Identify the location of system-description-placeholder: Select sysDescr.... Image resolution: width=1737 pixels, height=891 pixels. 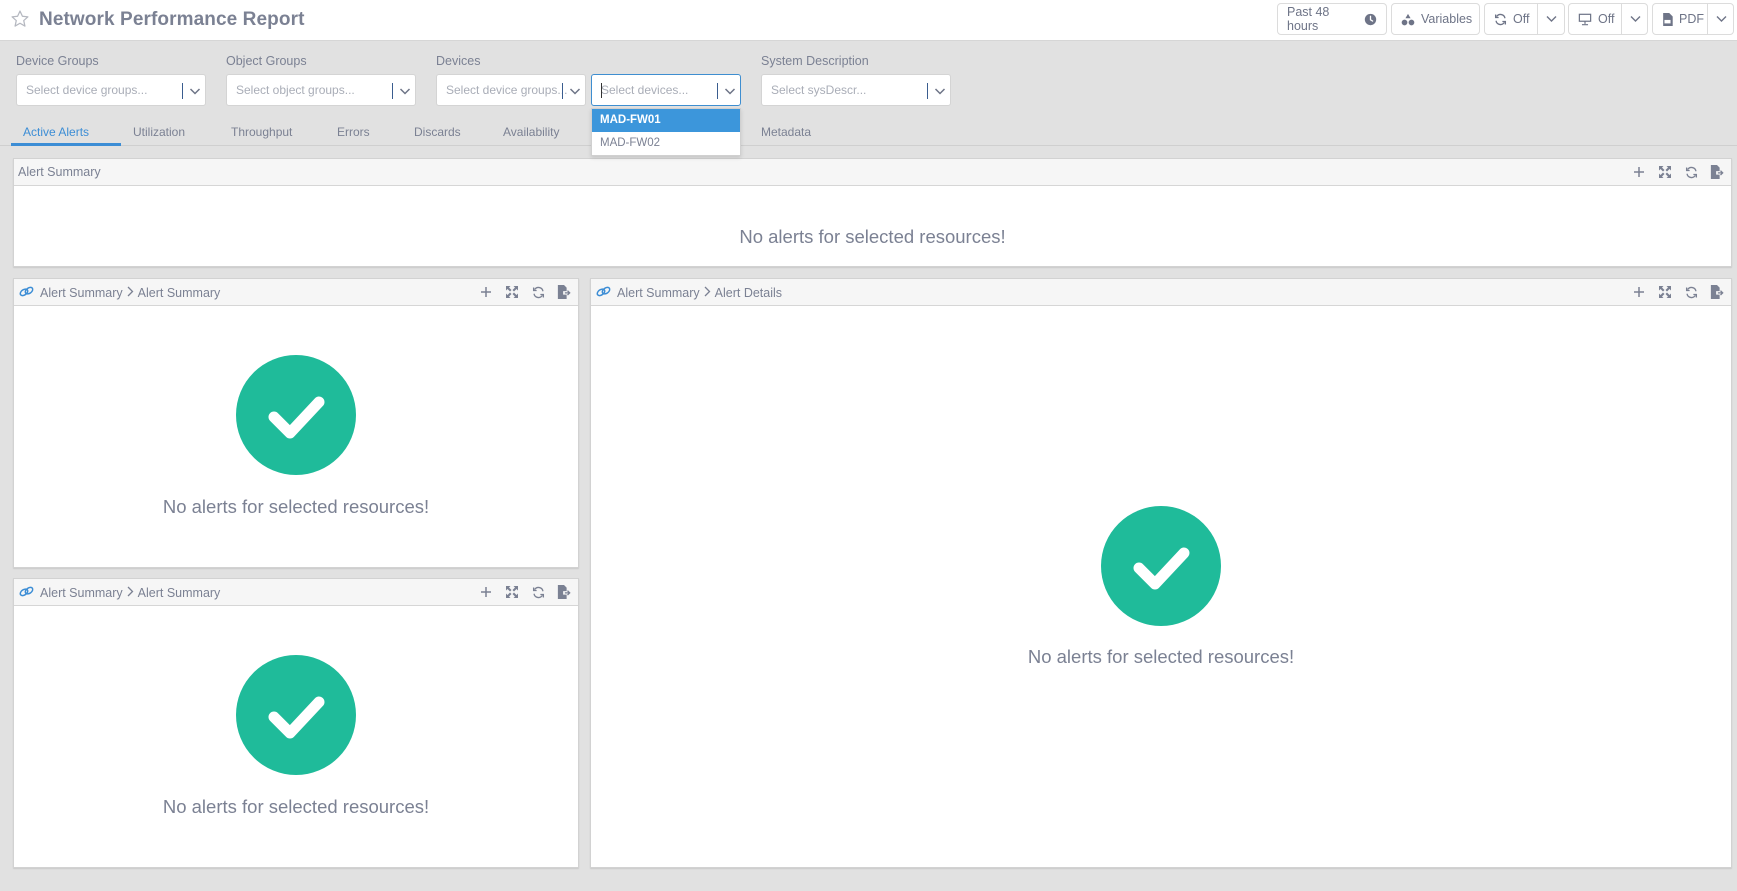
(819, 90).